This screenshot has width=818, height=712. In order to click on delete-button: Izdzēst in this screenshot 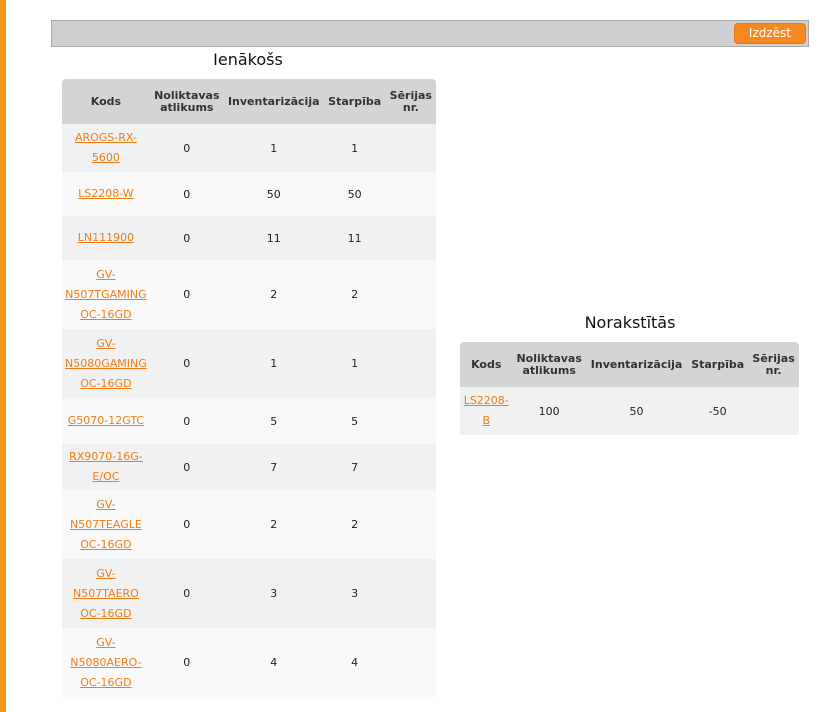, I will do `click(769, 33)`.